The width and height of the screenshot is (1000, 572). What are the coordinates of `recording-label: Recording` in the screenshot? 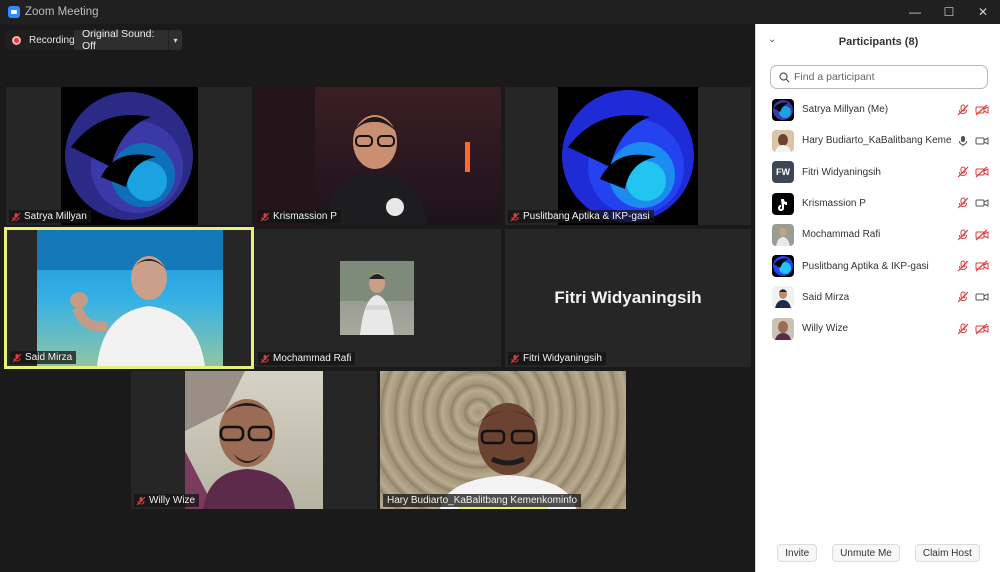 It's located at (52, 40).